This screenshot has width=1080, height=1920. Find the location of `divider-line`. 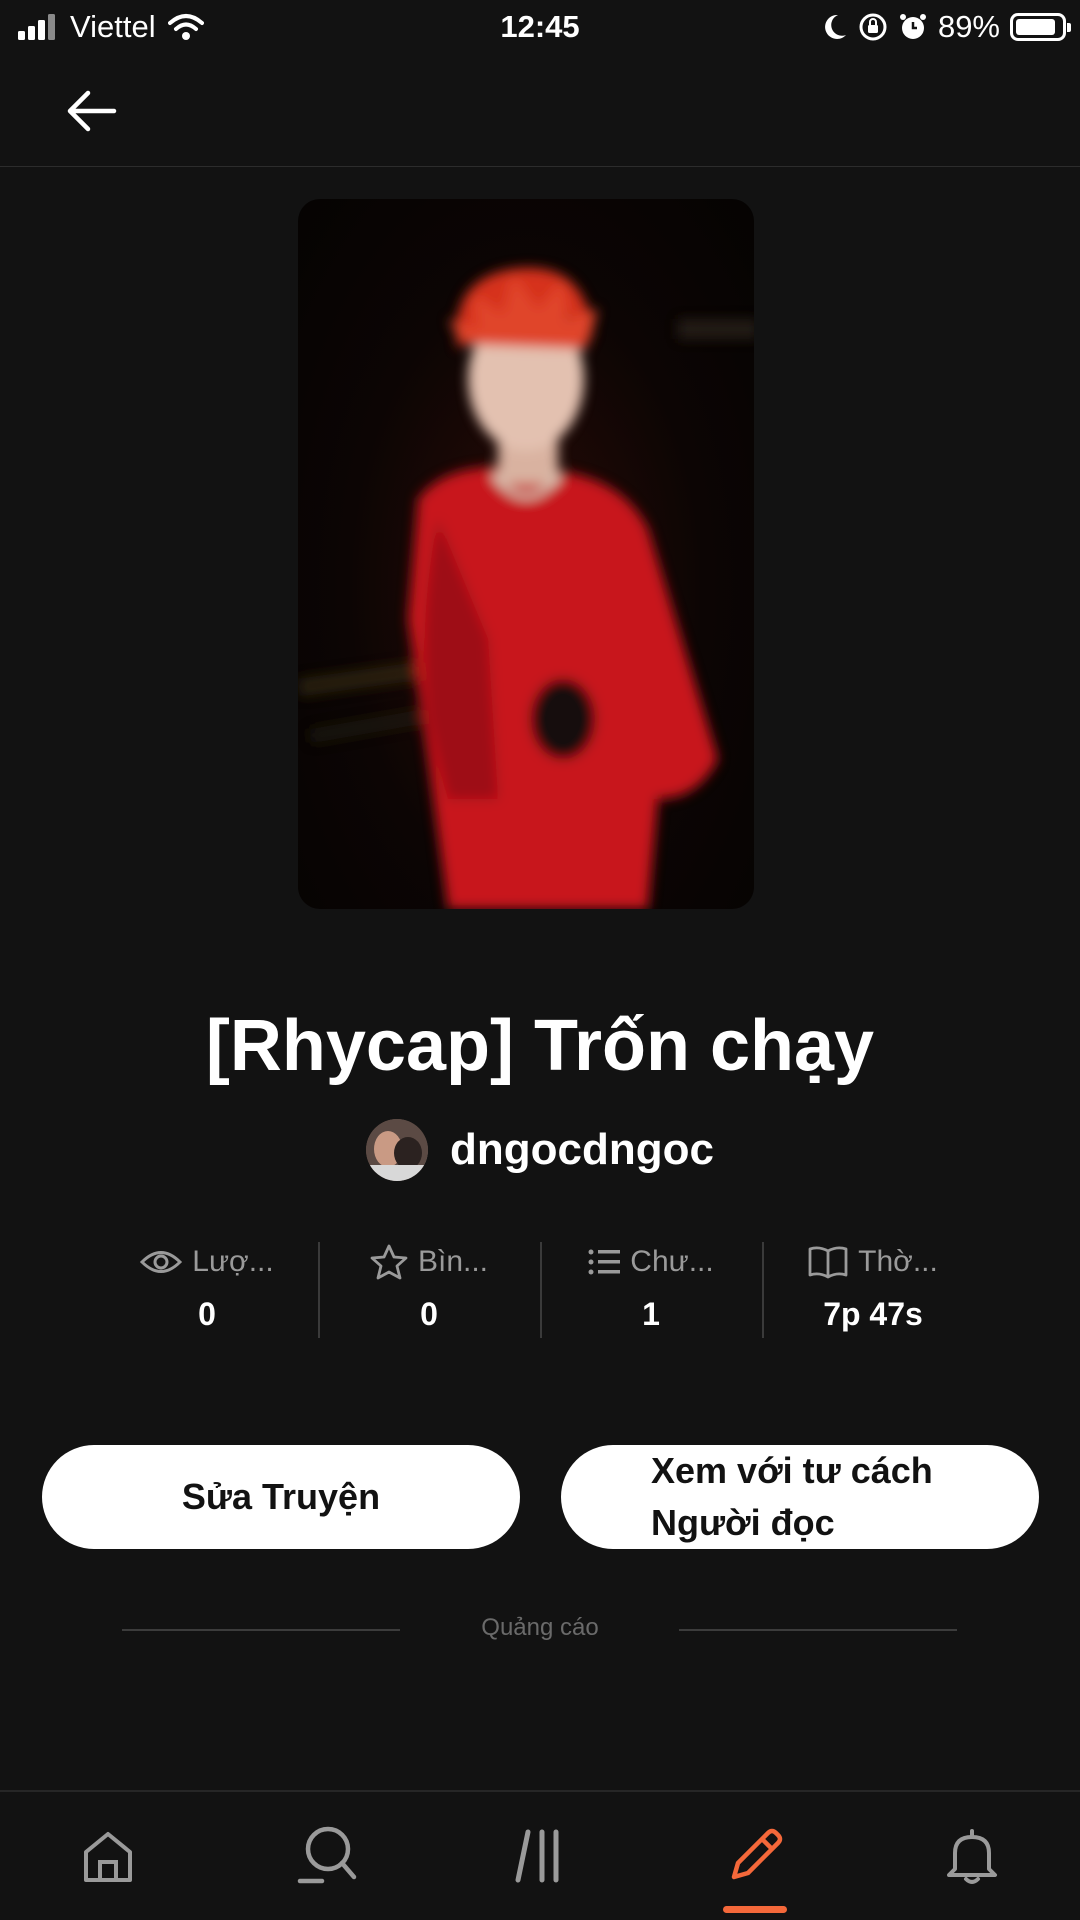

divider-line is located at coordinates (818, 1630).